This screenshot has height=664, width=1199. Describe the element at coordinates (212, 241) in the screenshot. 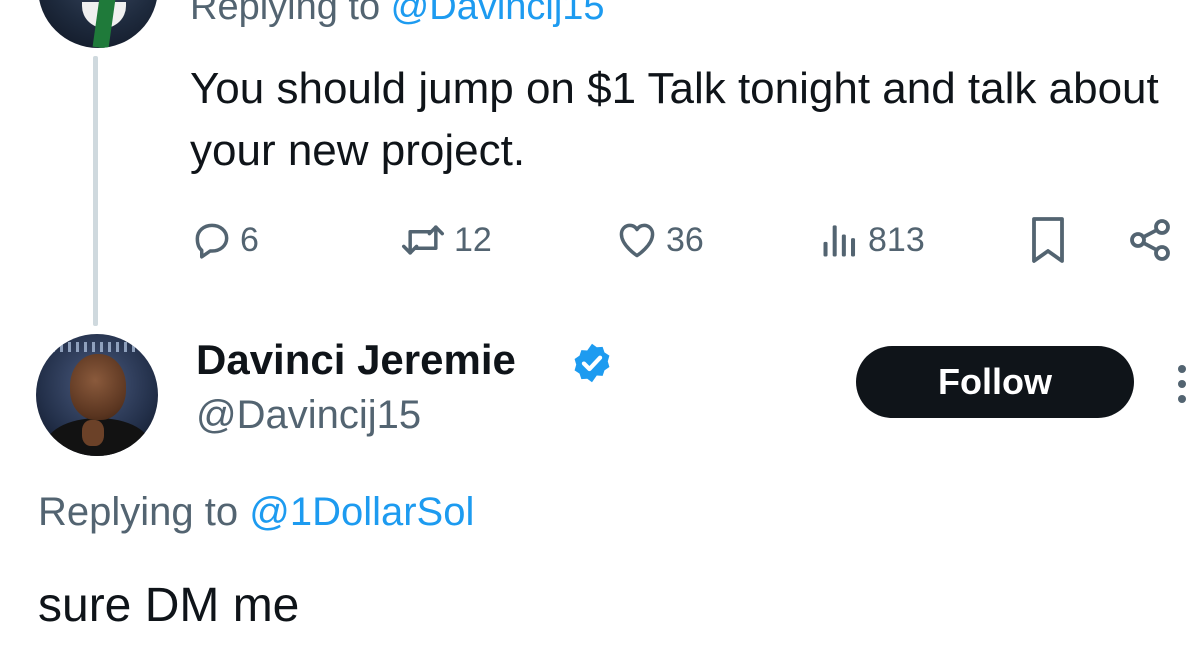

I see `reply-icon` at that location.